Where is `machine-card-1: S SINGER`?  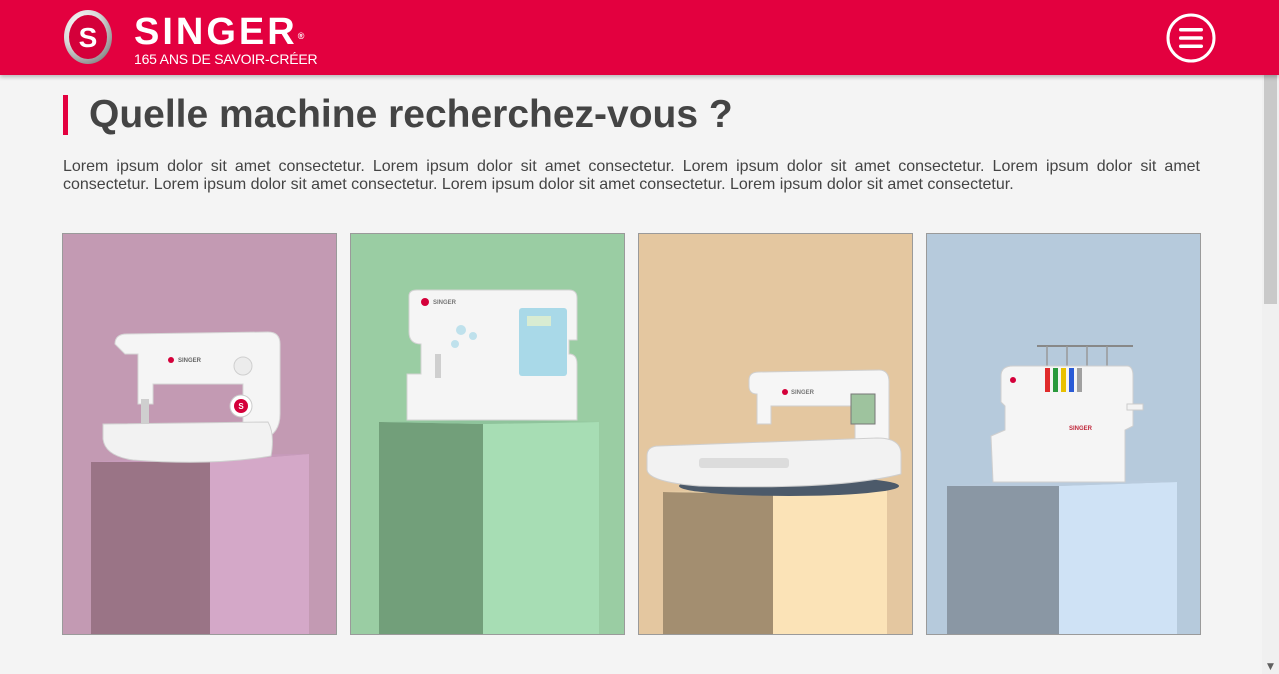 machine-card-1: S SINGER is located at coordinates (199, 434).